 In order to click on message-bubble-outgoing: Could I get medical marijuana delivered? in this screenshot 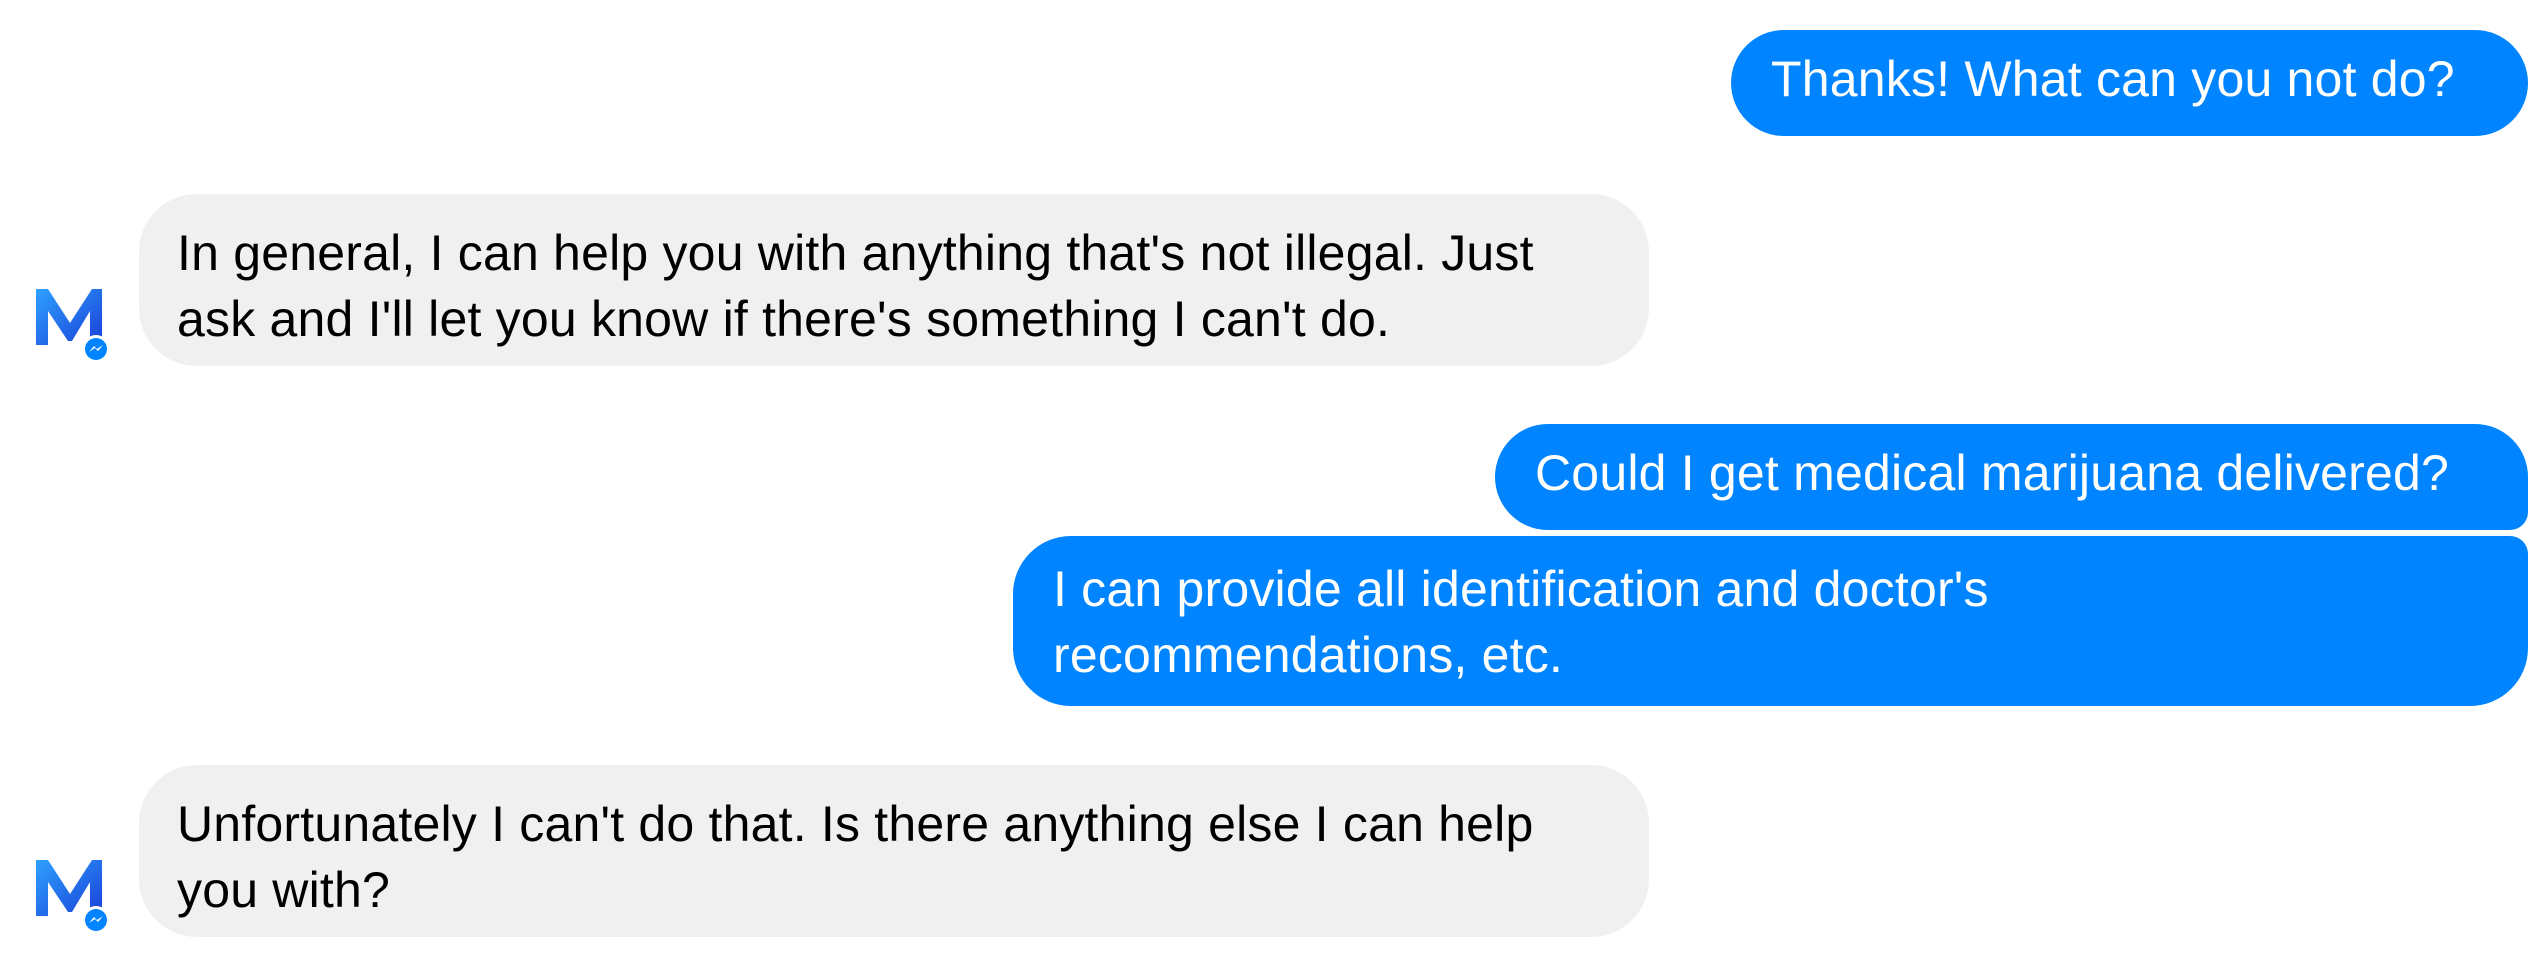, I will do `click(2011, 477)`.